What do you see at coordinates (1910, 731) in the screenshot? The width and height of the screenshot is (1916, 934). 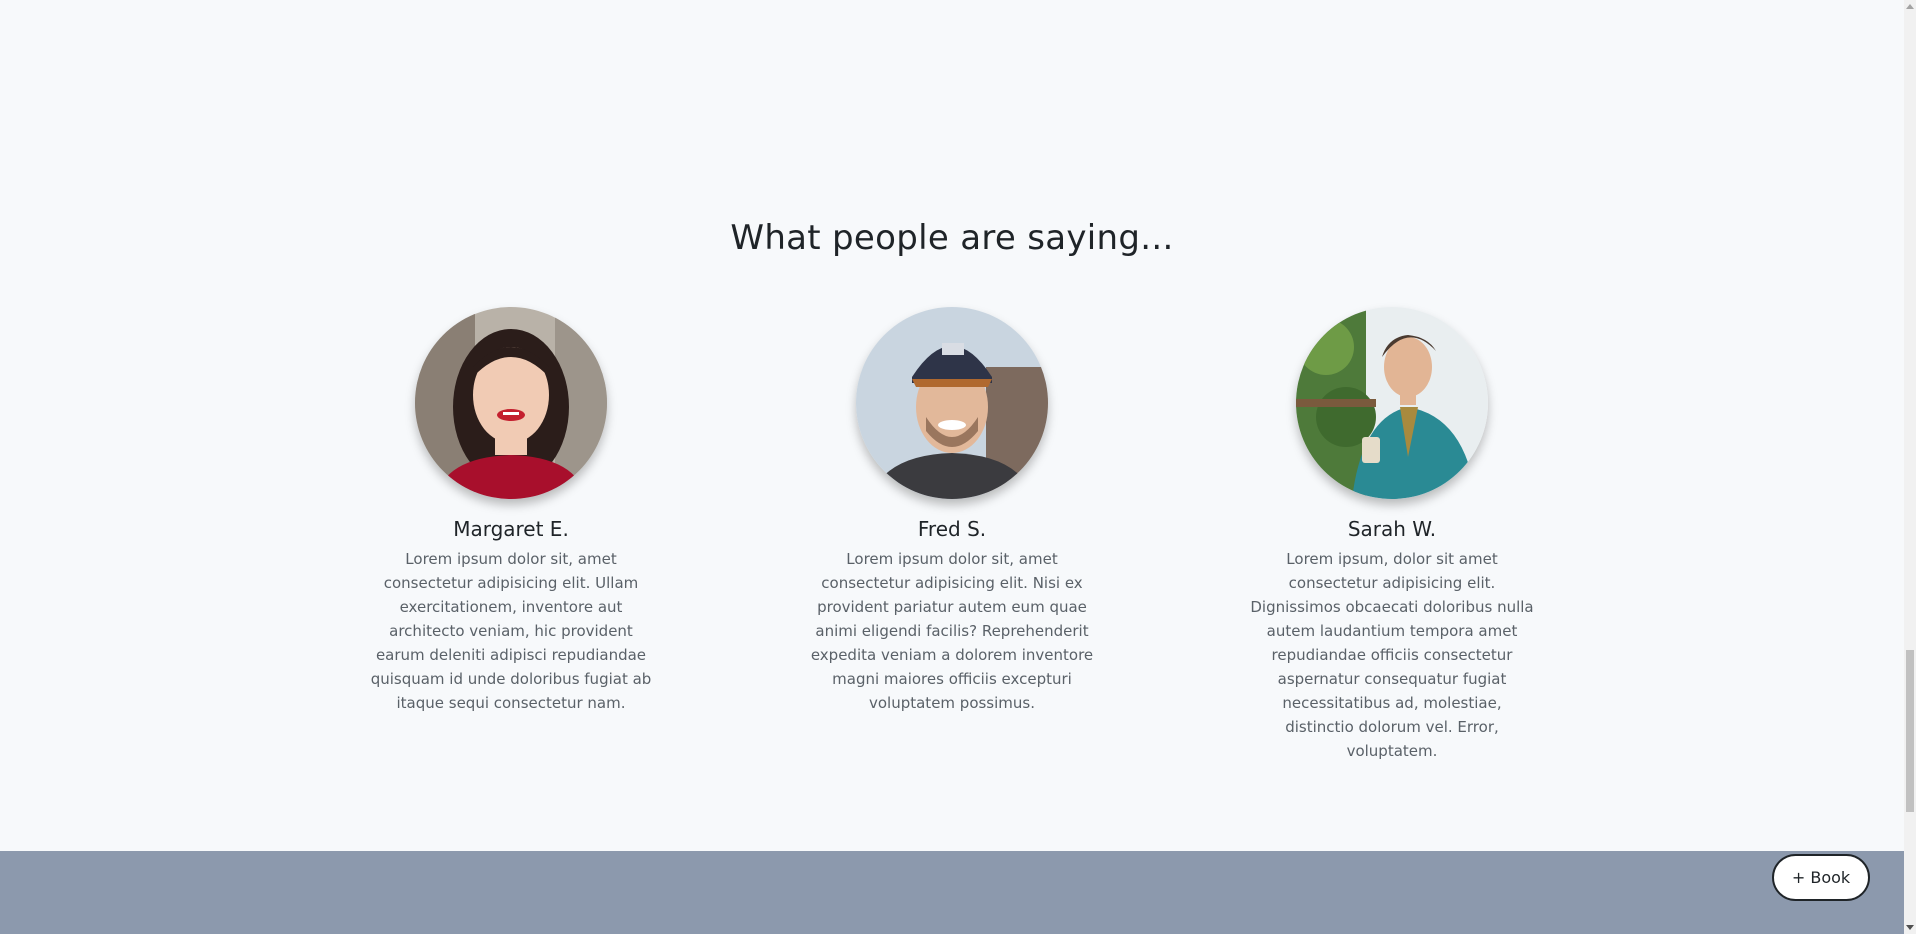 I see `scrollbar-thumb` at bounding box center [1910, 731].